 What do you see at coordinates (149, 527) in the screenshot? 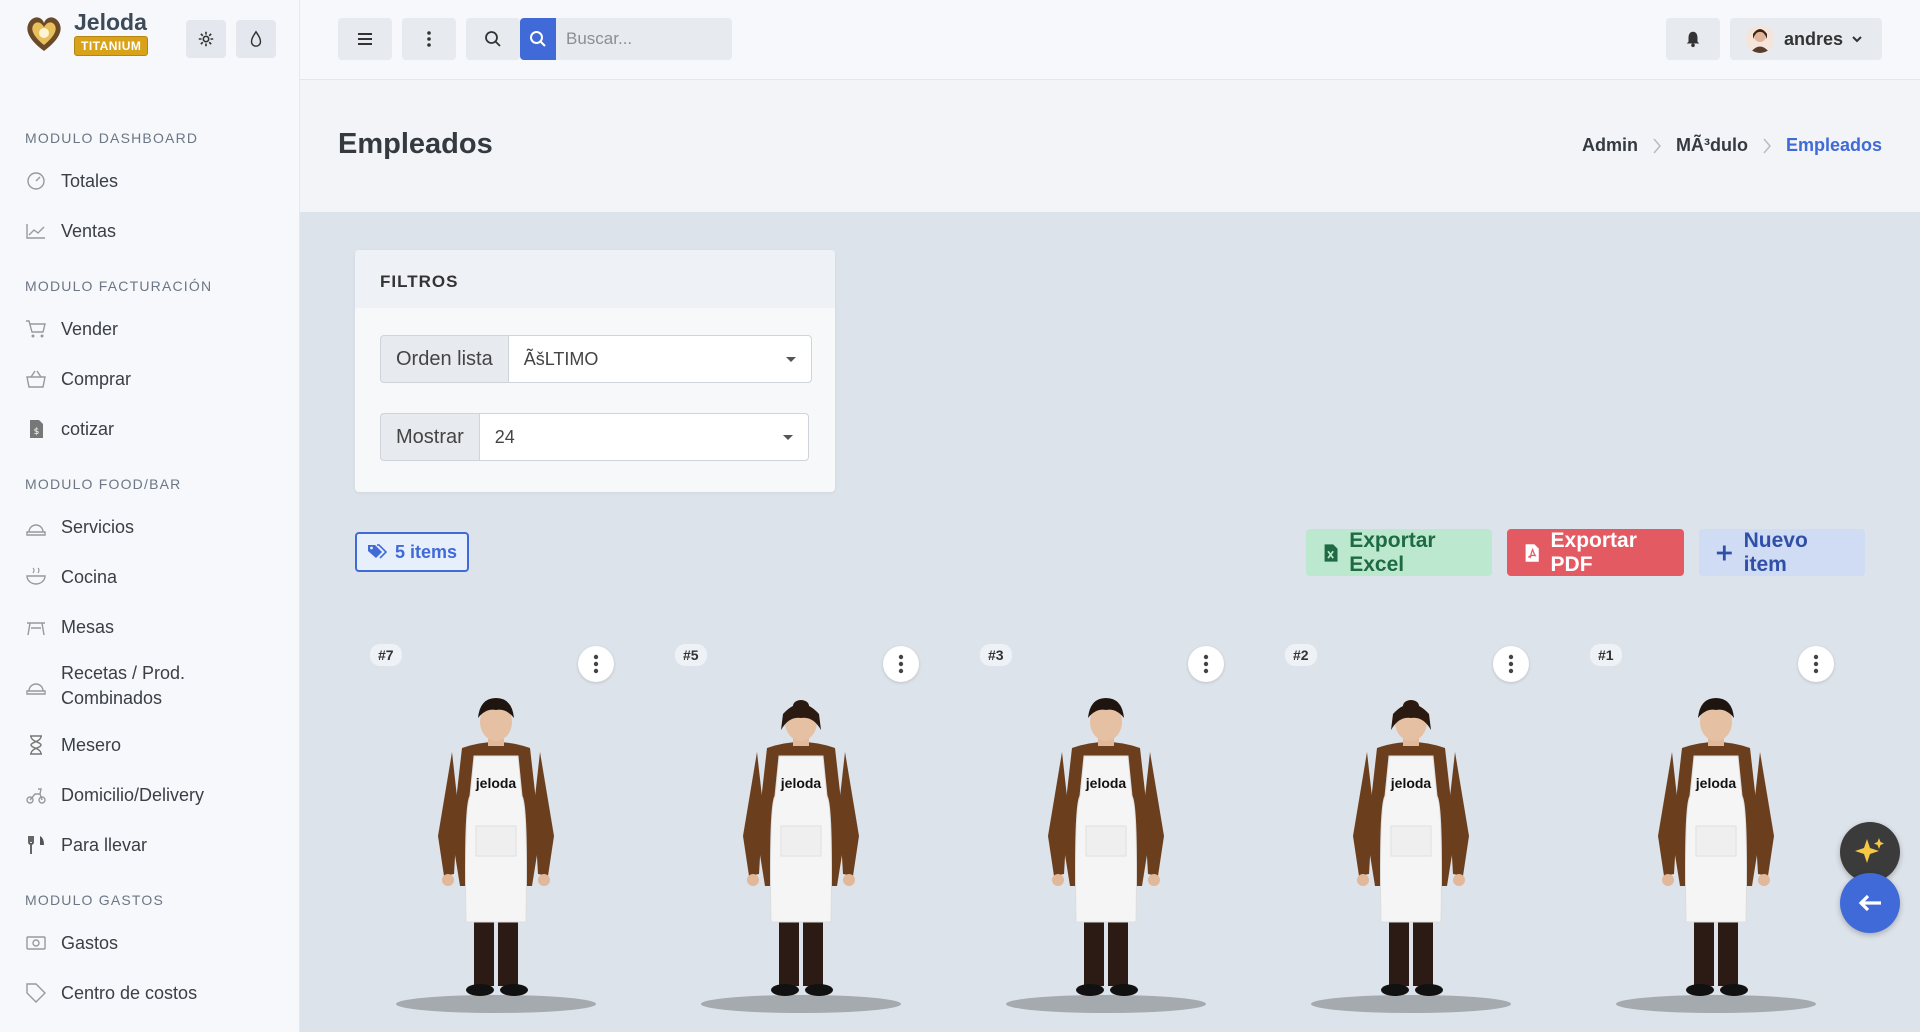
I see `sidebar-item-servicios: Servicios` at bounding box center [149, 527].